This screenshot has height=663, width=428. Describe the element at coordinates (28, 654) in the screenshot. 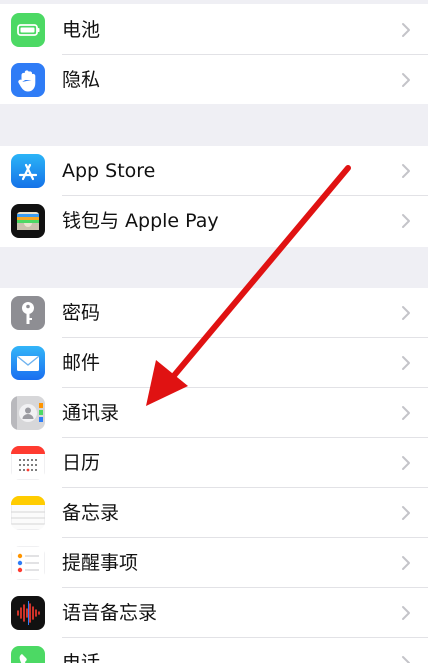

I see `phone-icon` at that location.